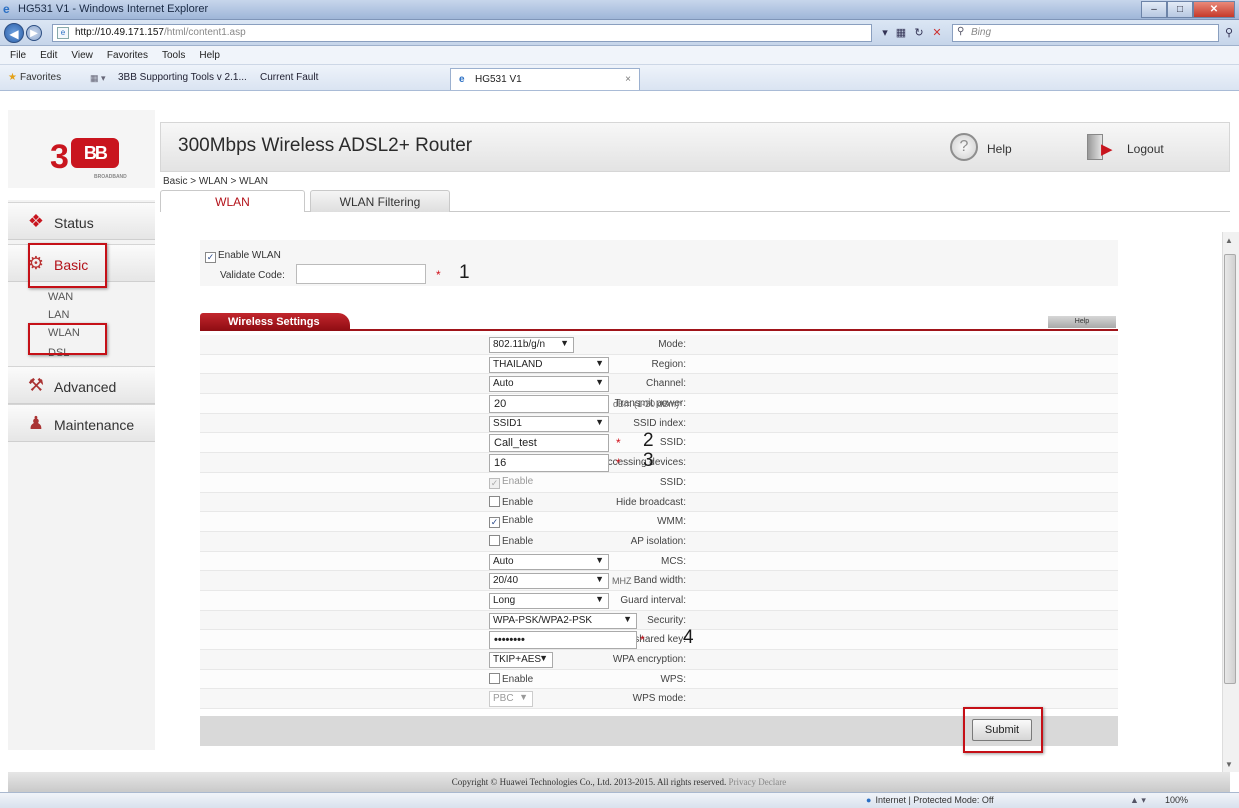 The height and width of the screenshot is (808, 1239). What do you see at coordinates (232, 201) in the screenshot?
I see `tab-wlan: WLAN` at bounding box center [232, 201].